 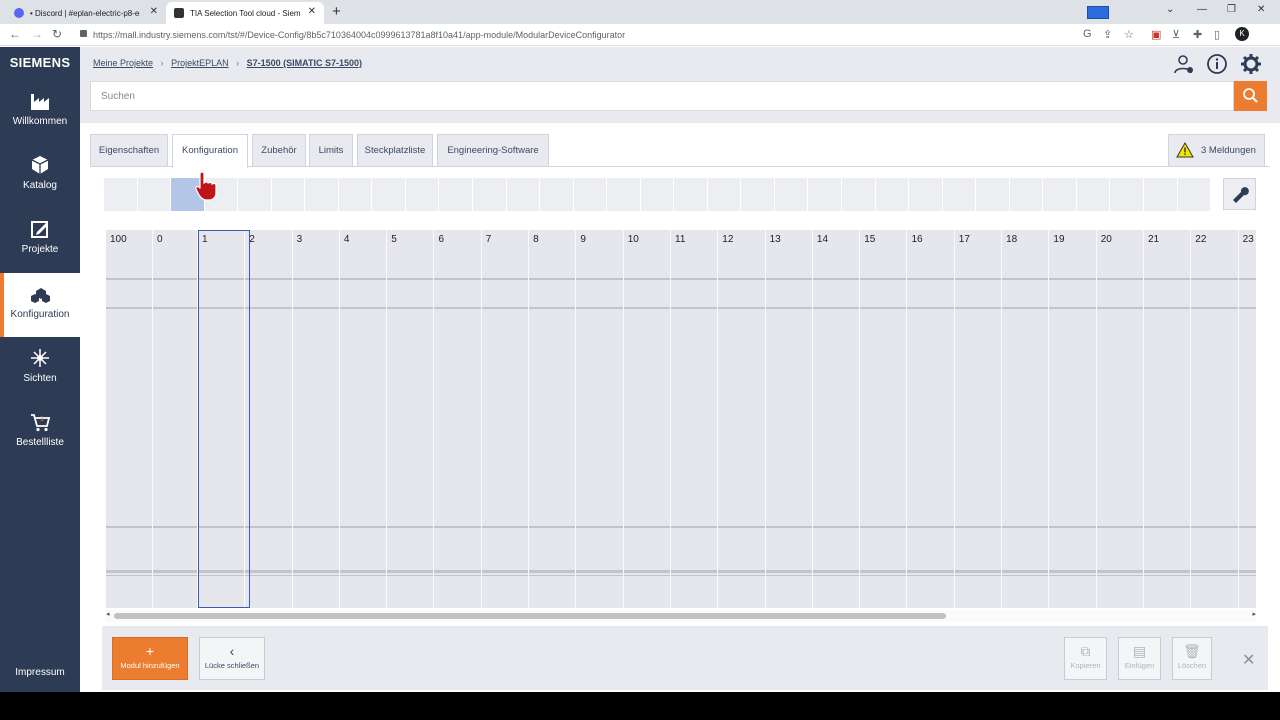 I want to click on close-window-icon: ✕, so click(x=1261, y=9).